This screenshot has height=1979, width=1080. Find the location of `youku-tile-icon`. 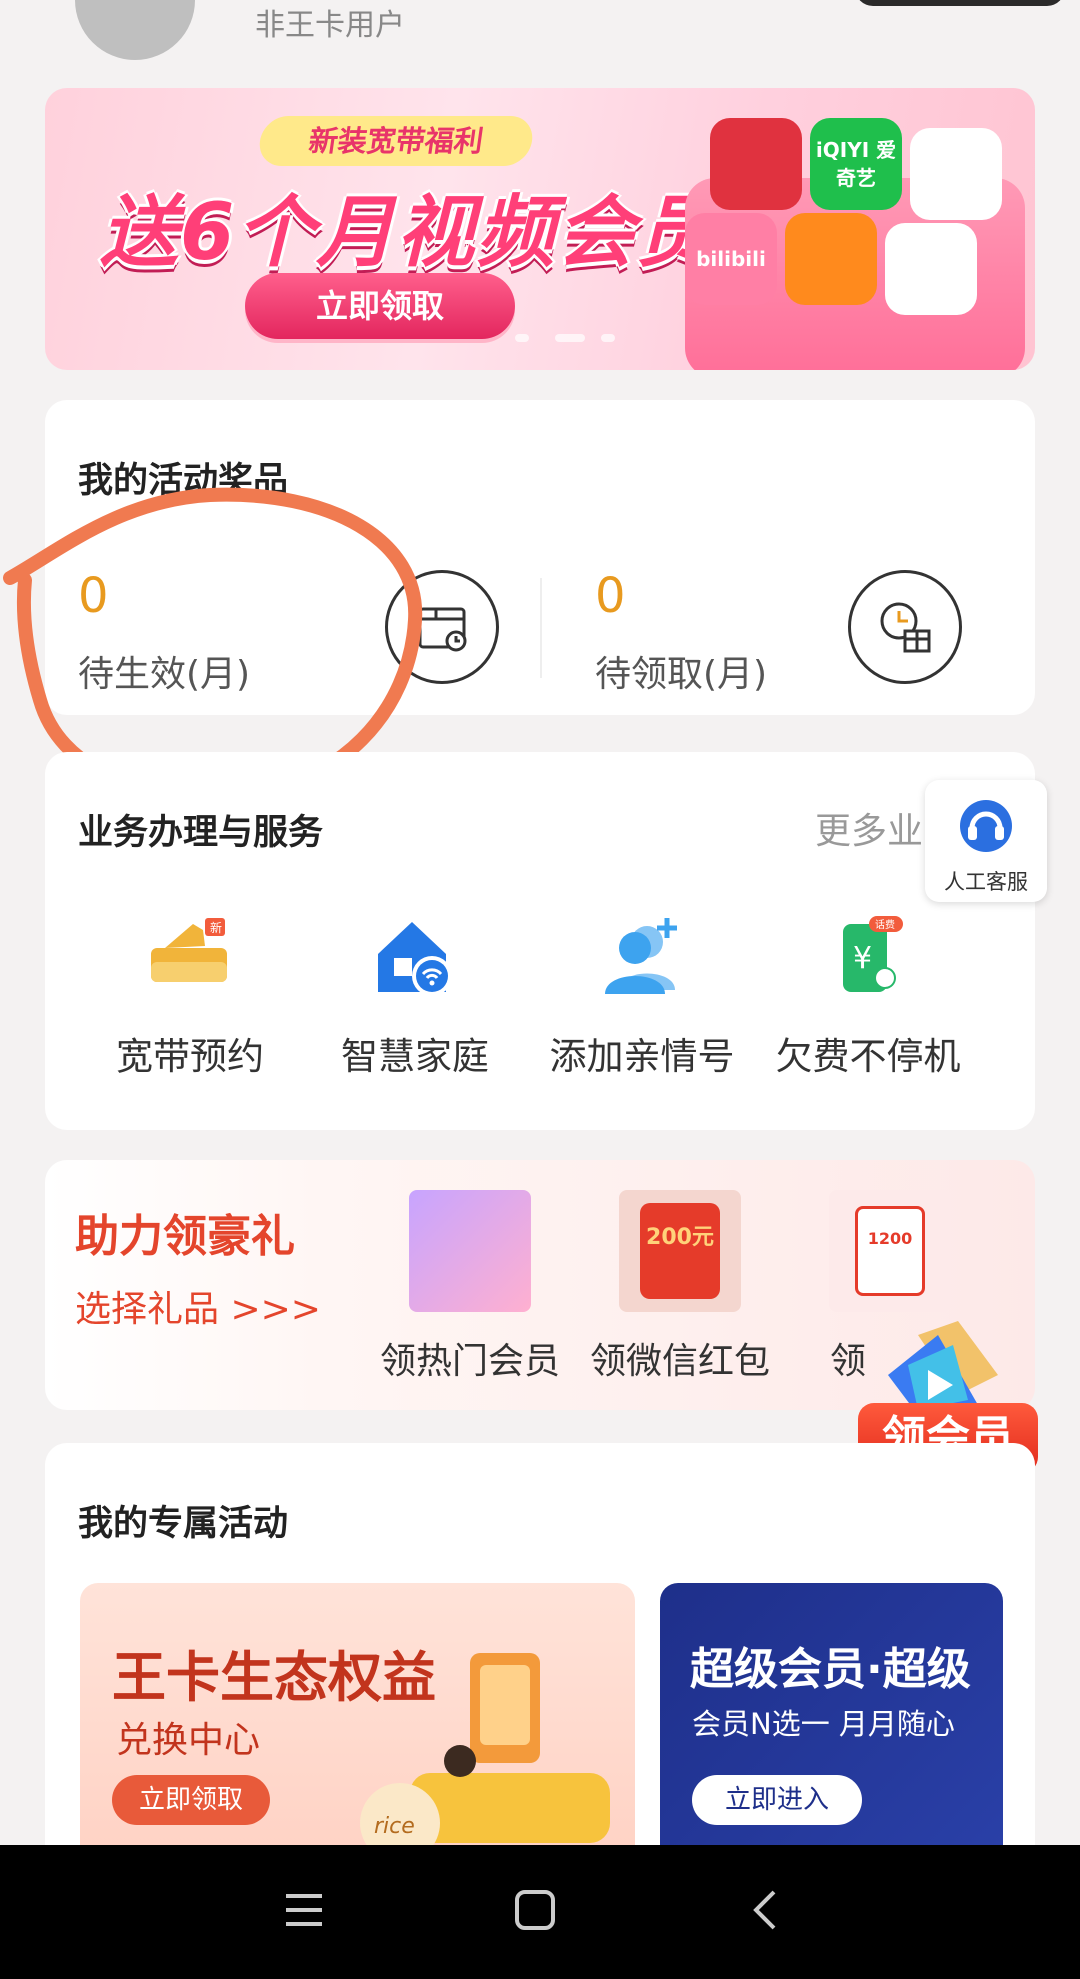

youku-tile-icon is located at coordinates (931, 269).